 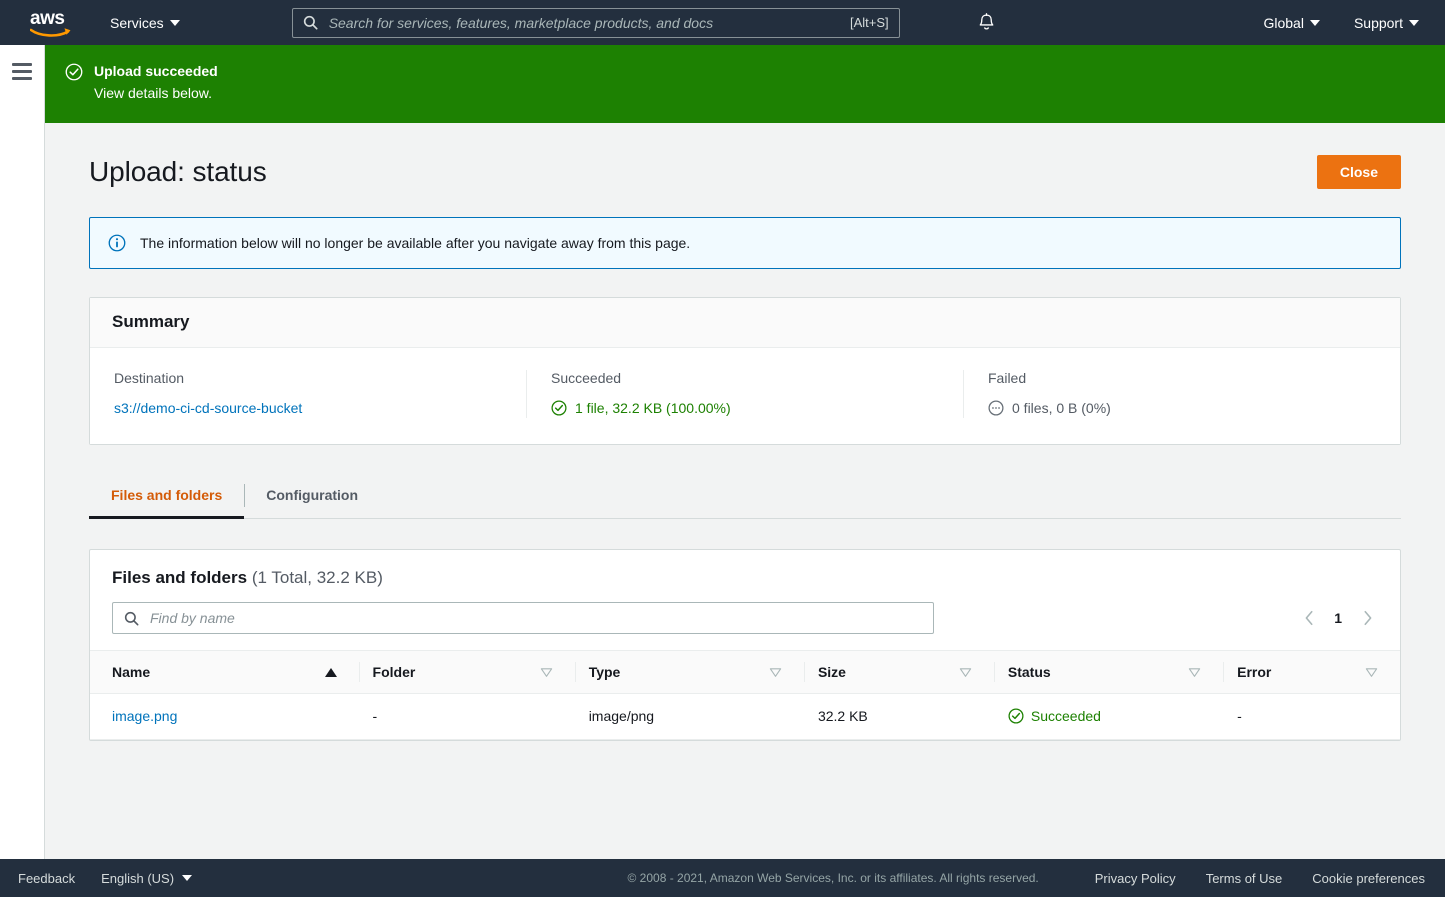 I want to click on flashbar-text-group: Upload succeeded View details below., so click(x=156, y=82).